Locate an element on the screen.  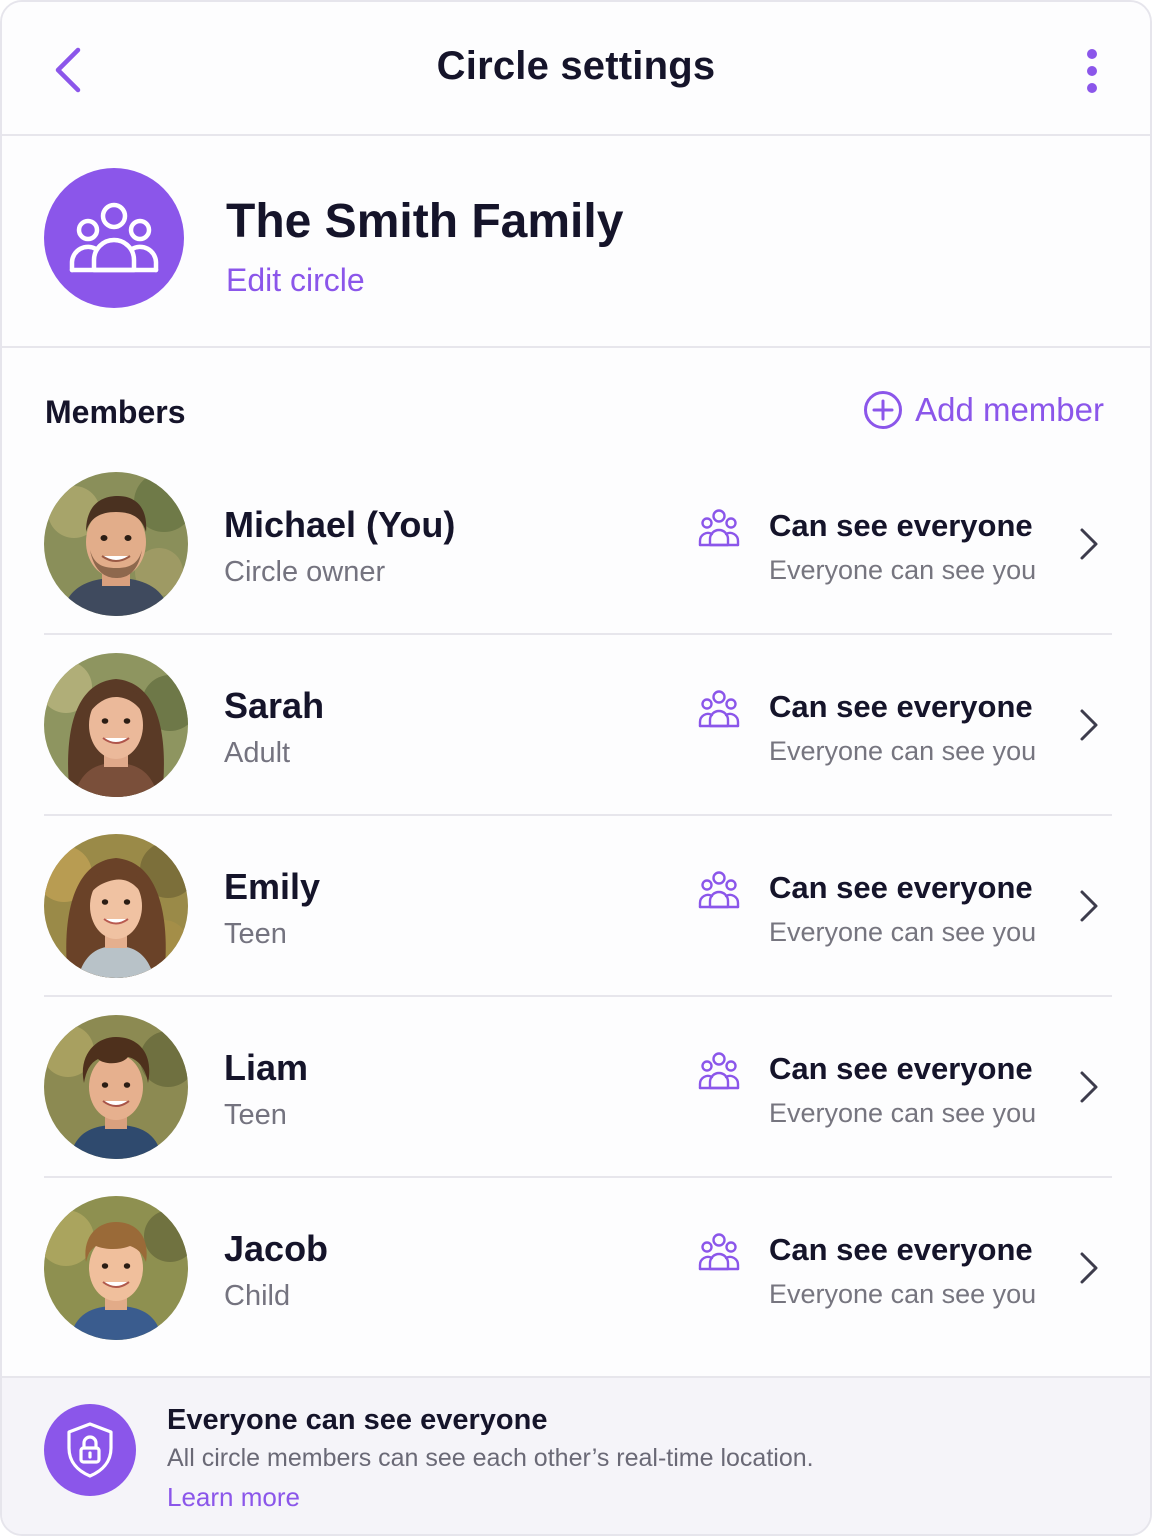
top-bar: Circle settings is located at coordinates (576, 69).